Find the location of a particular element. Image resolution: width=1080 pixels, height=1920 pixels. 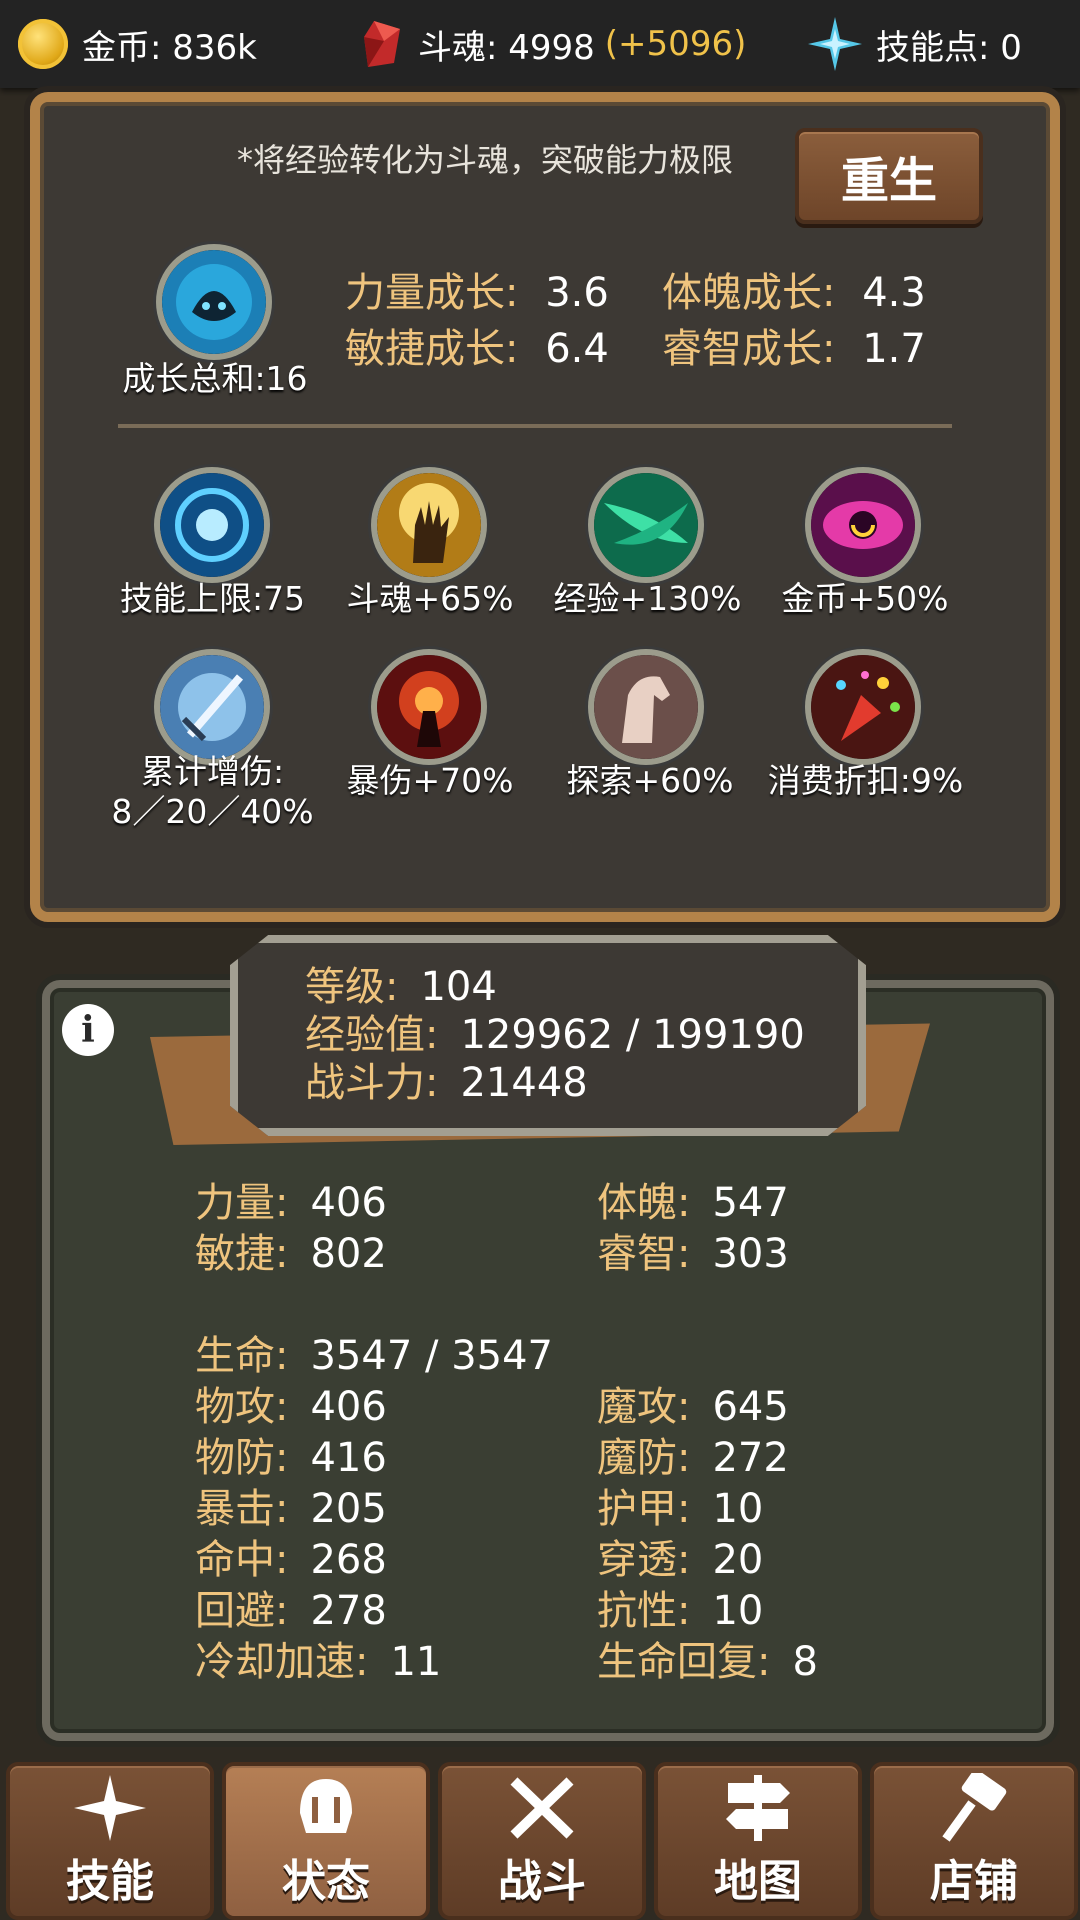

red-crystal-icon is located at coordinates (382, 44).